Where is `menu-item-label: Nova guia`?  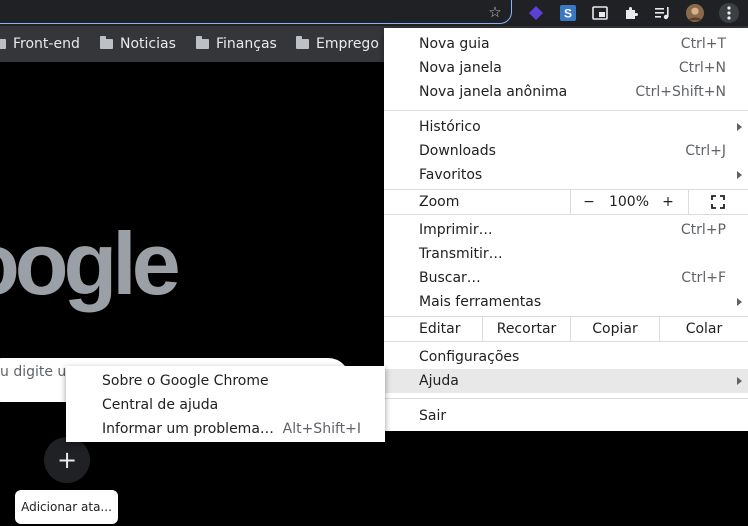
menu-item-label: Nova guia is located at coordinates (454, 44).